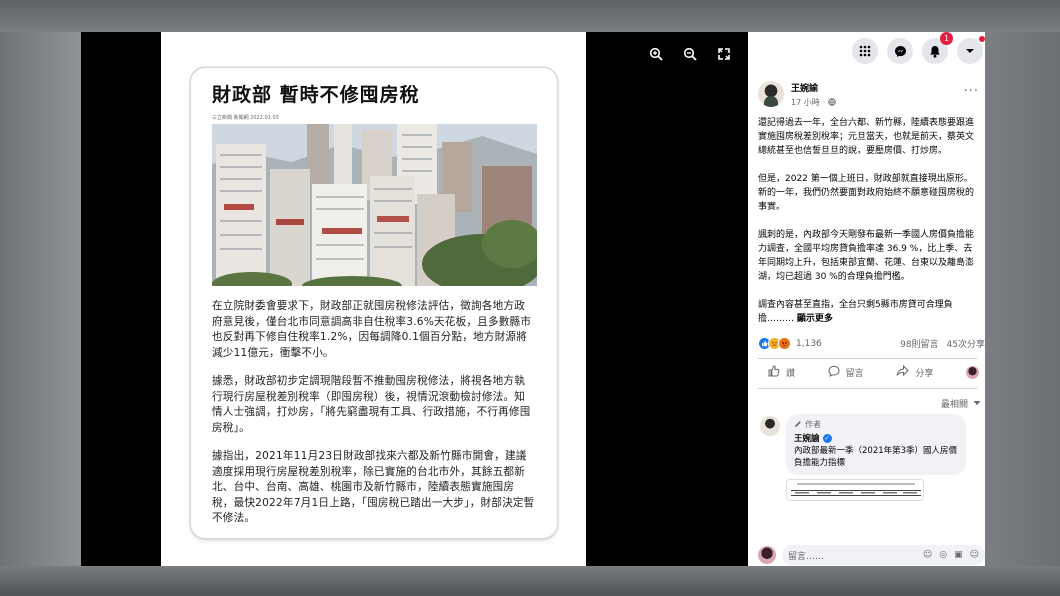 This screenshot has height=596, width=1060. What do you see at coordinates (656, 54) in the screenshot?
I see `zoom-in-icon` at bounding box center [656, 54].